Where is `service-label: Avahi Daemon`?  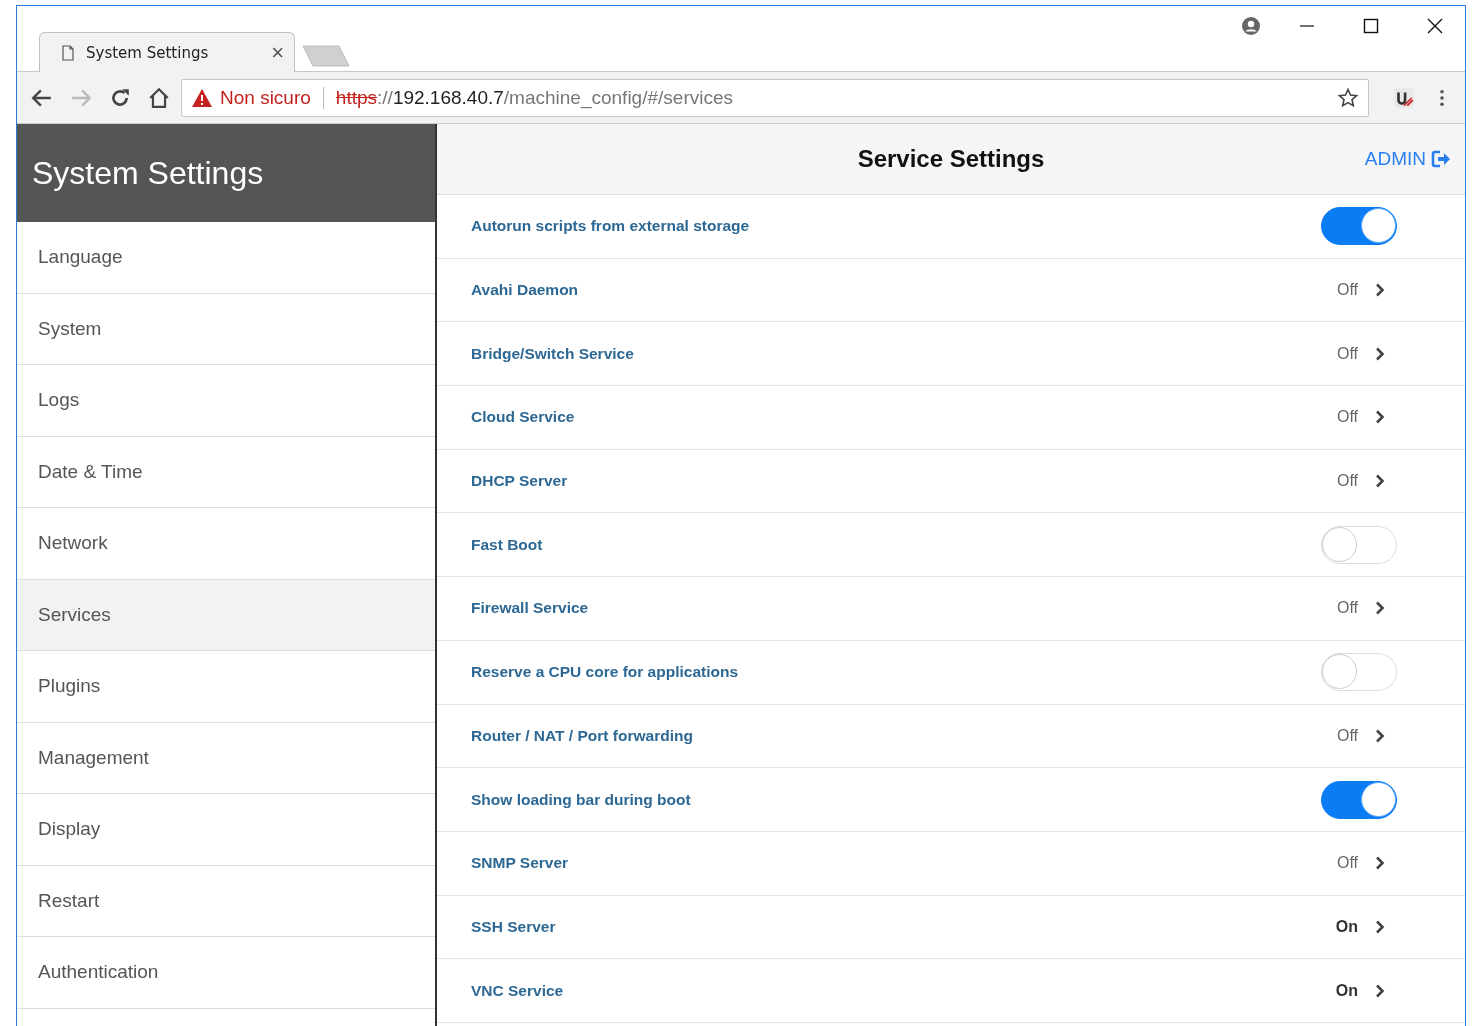
service-label: Avahi Daemon is located at coordinates (525, 290).